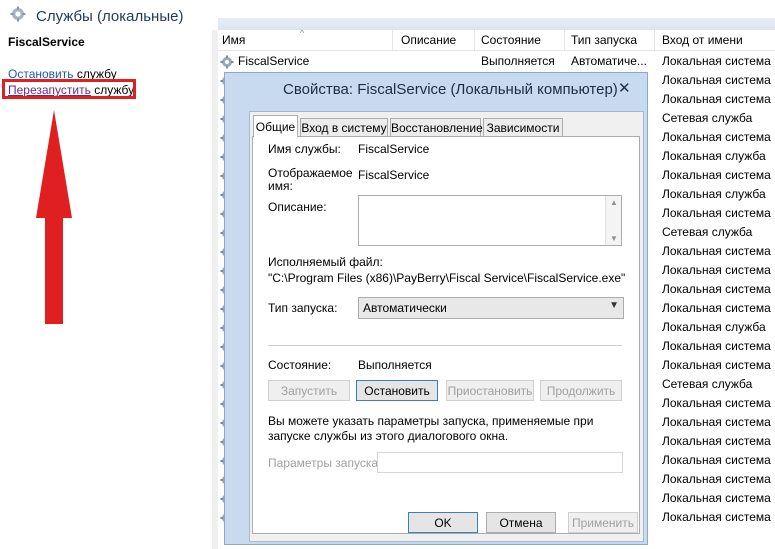 The height and width of the screenshot is (549, 775). I want to click on pause-button: Приостановить, so click(490, 390).